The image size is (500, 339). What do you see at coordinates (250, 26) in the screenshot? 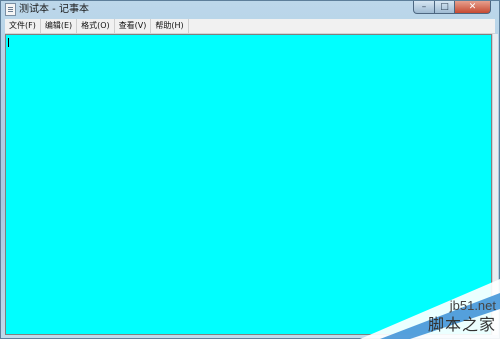
I see `menu-bar: 文件(F) 编辑(E) 格式(O) 查看(V) 帮助(H)` at bounding box center [250, 26].